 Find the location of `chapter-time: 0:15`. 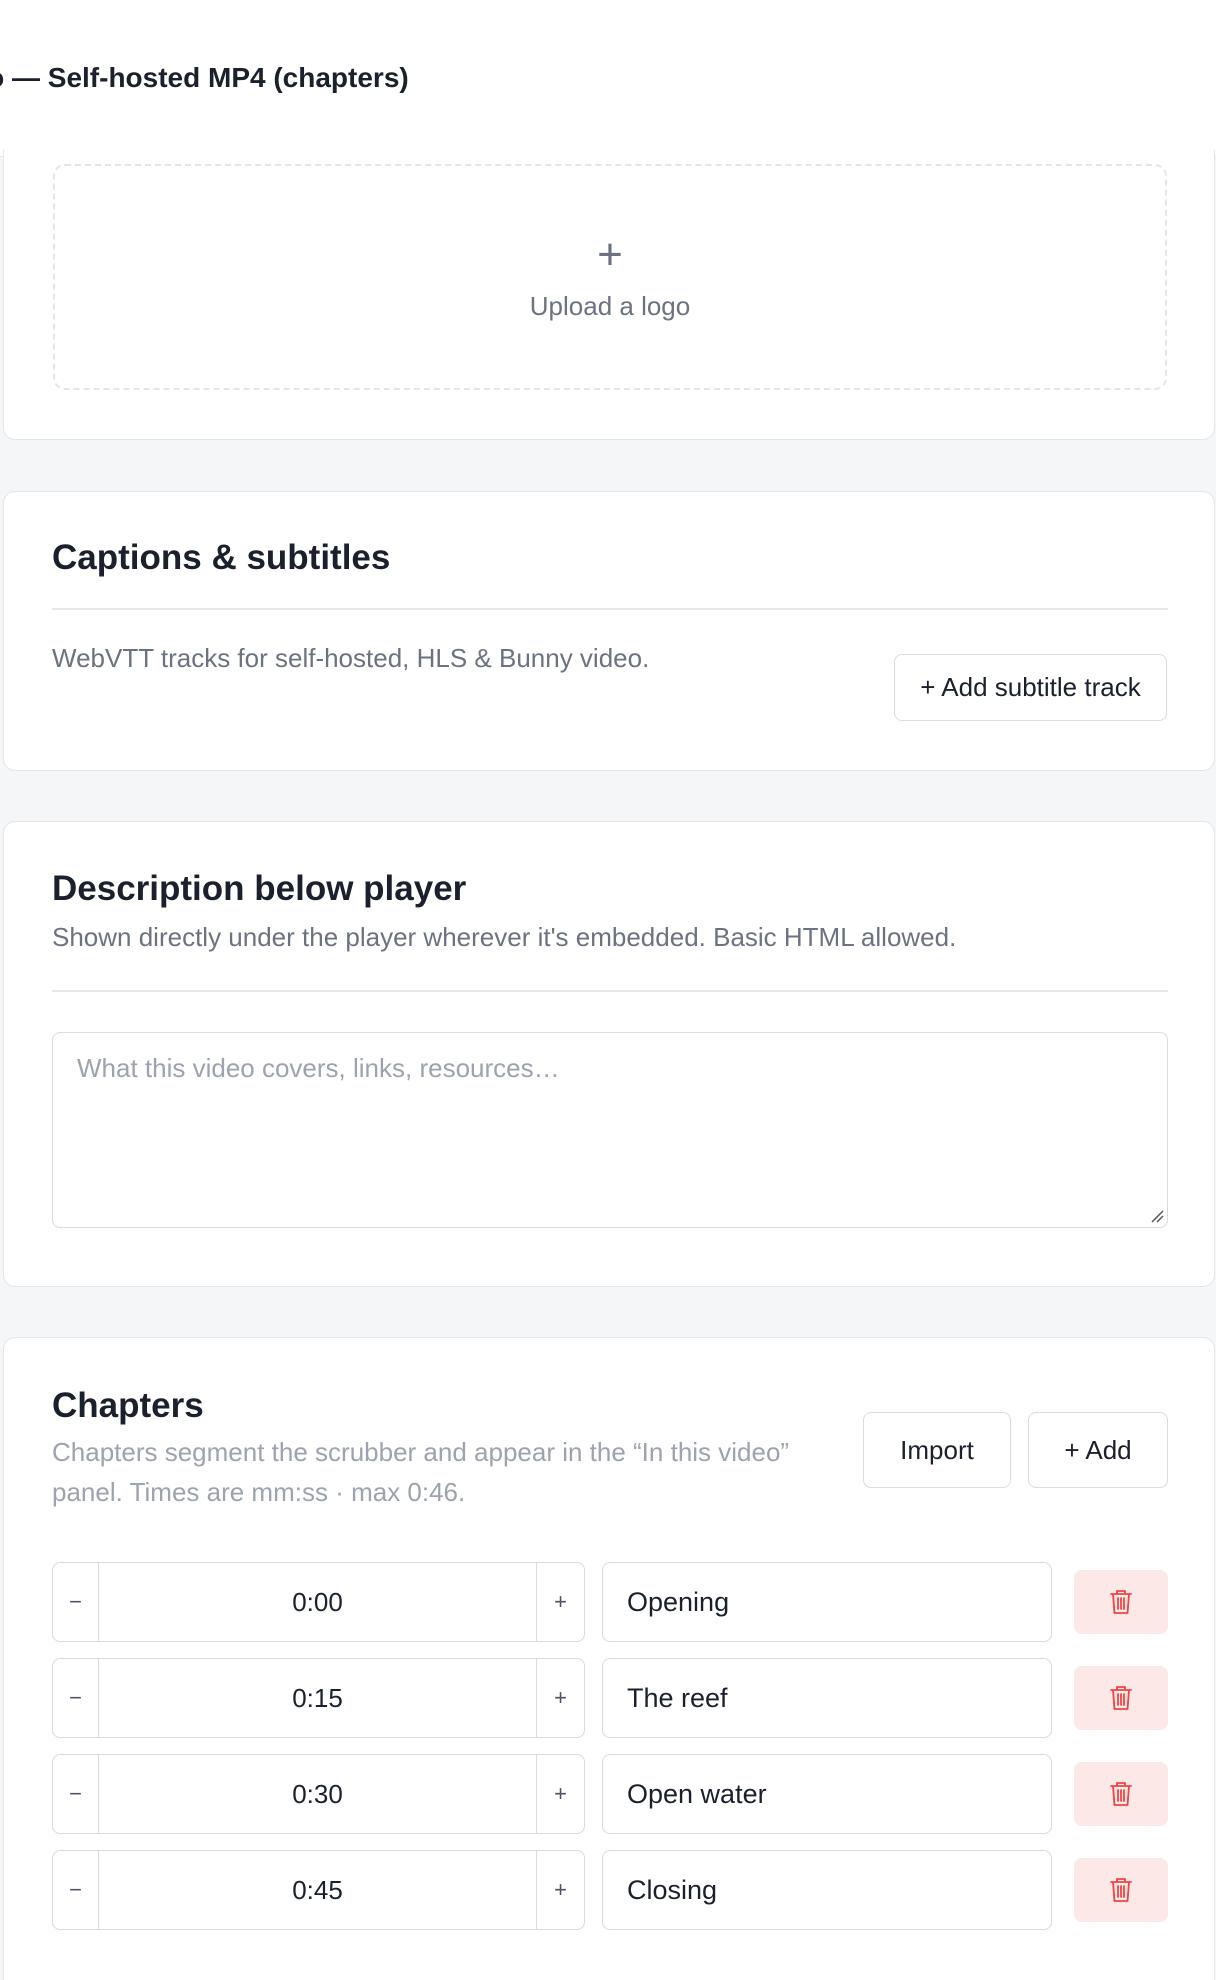

chapter-time: 0:15 is located at coordinates (317, 1698).